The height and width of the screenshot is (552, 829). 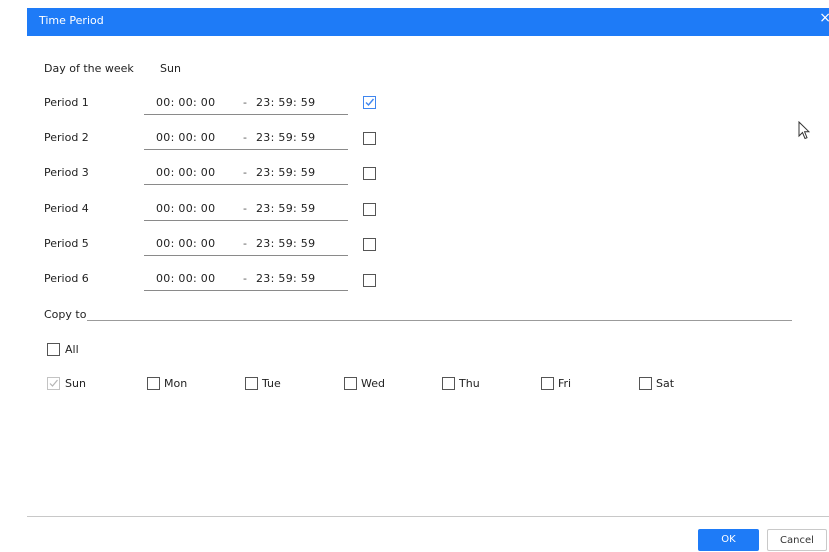 What do you see at coordinates (373, 383) in the screenshot?
I see `copy-wed-label: Wed` at bounding box center [373, 383].